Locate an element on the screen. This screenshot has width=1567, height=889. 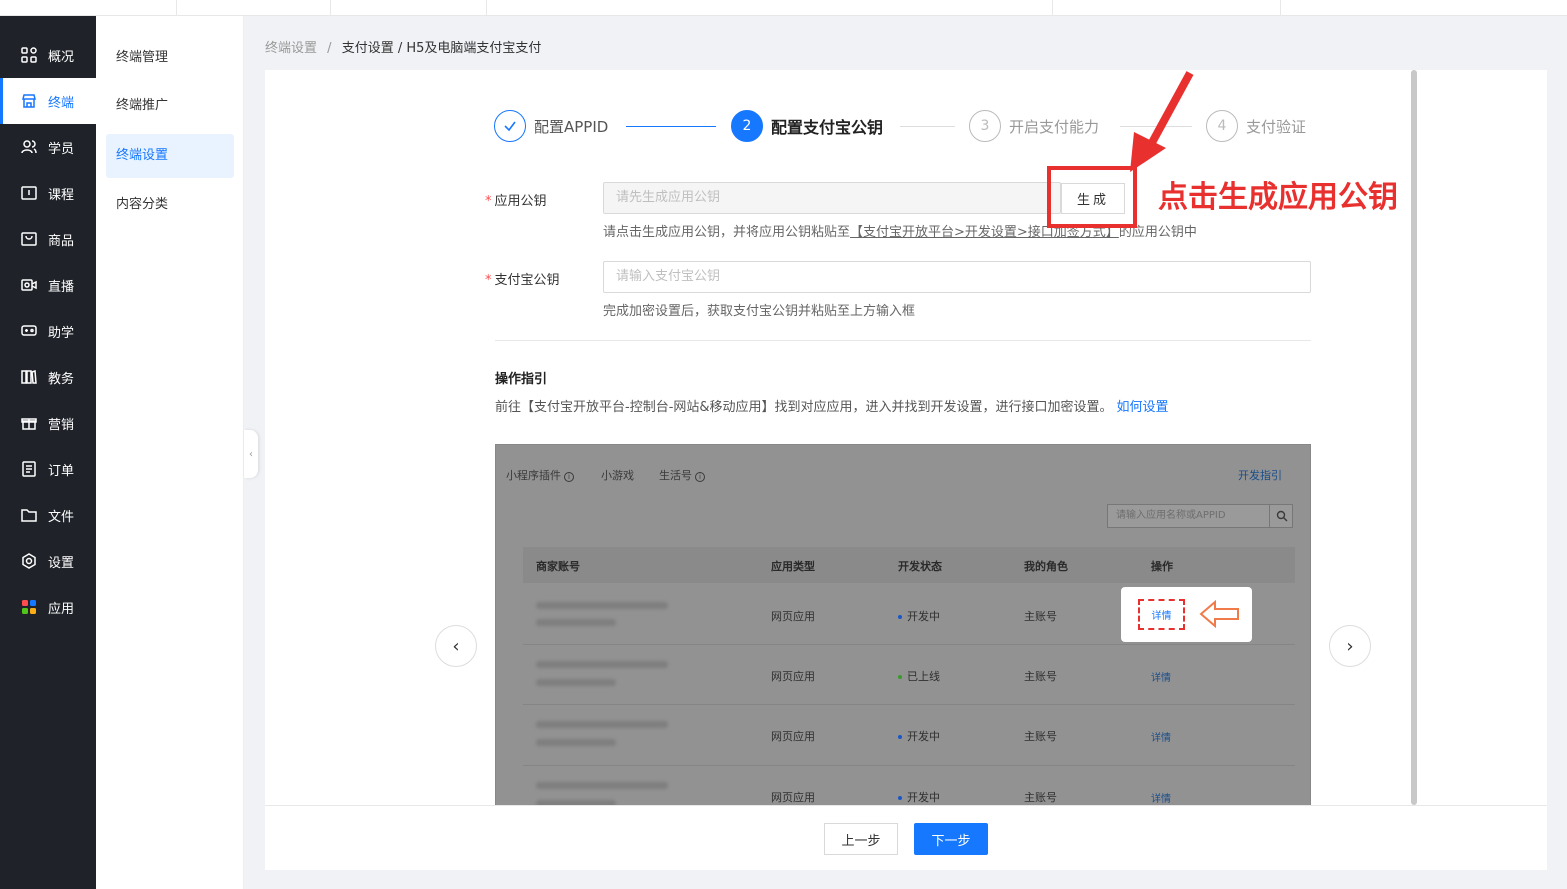
step-number: 3 is located at coordinates (985, 126).